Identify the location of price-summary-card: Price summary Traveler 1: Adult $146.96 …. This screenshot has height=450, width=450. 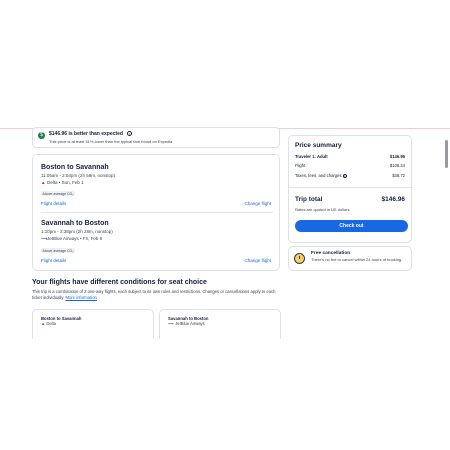
(350, 189).